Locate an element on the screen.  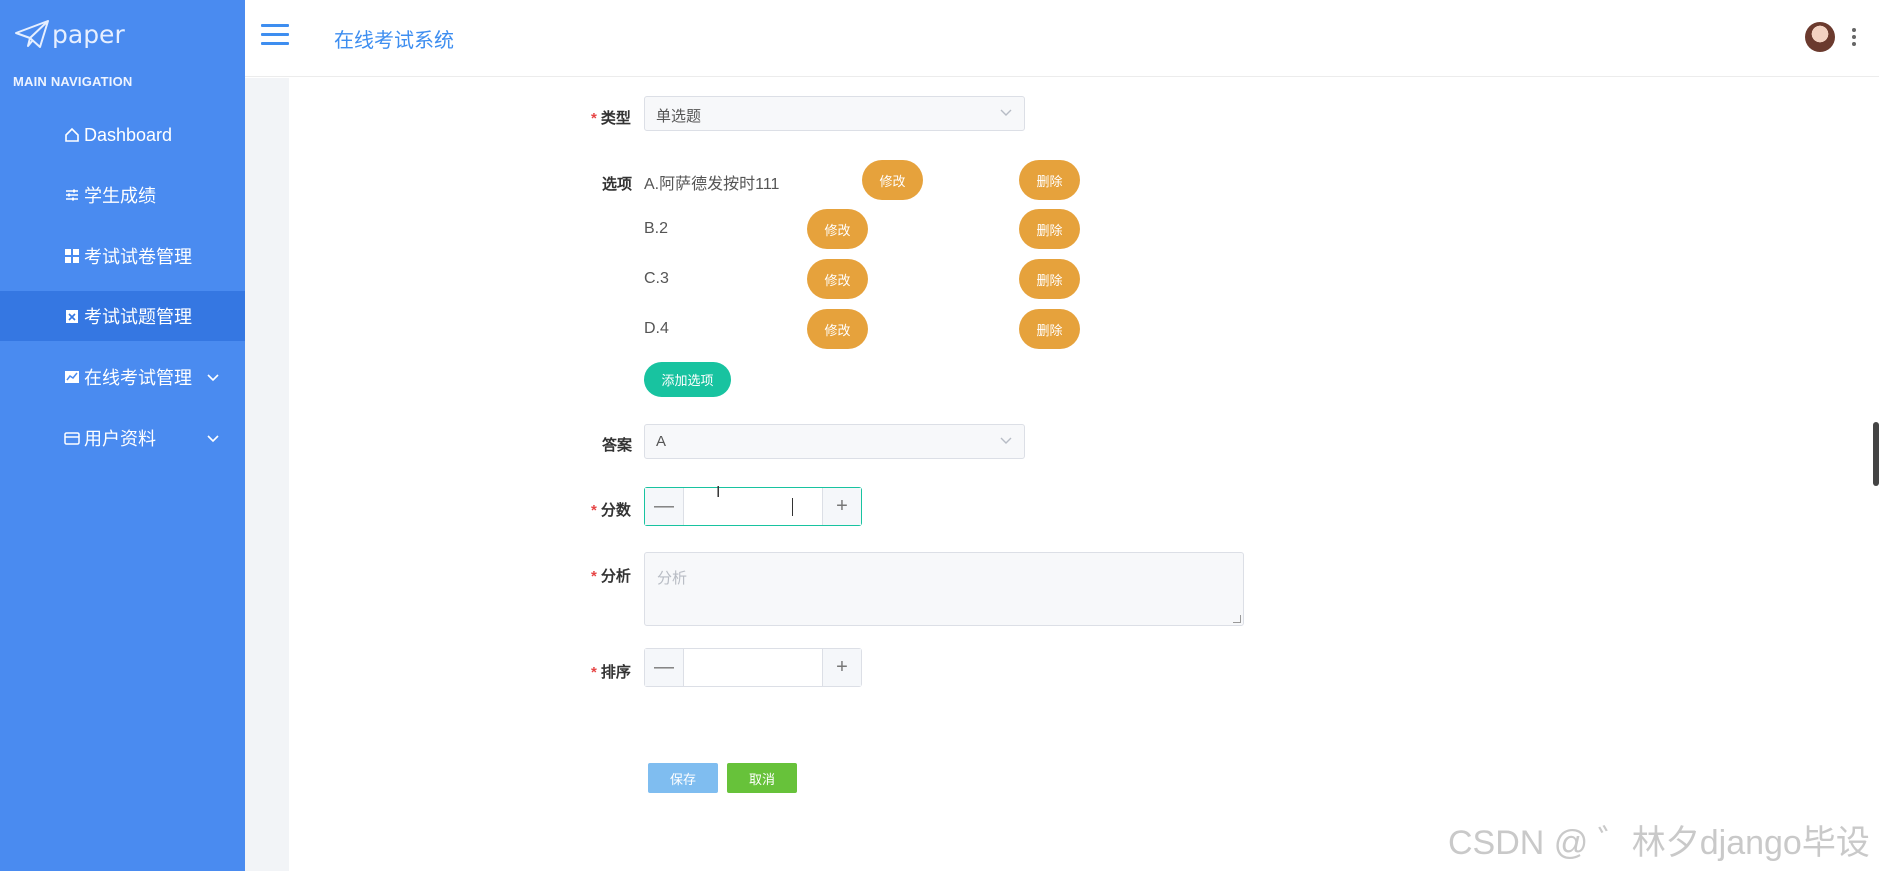
answer-select: A is located at coordinates (834, 441).